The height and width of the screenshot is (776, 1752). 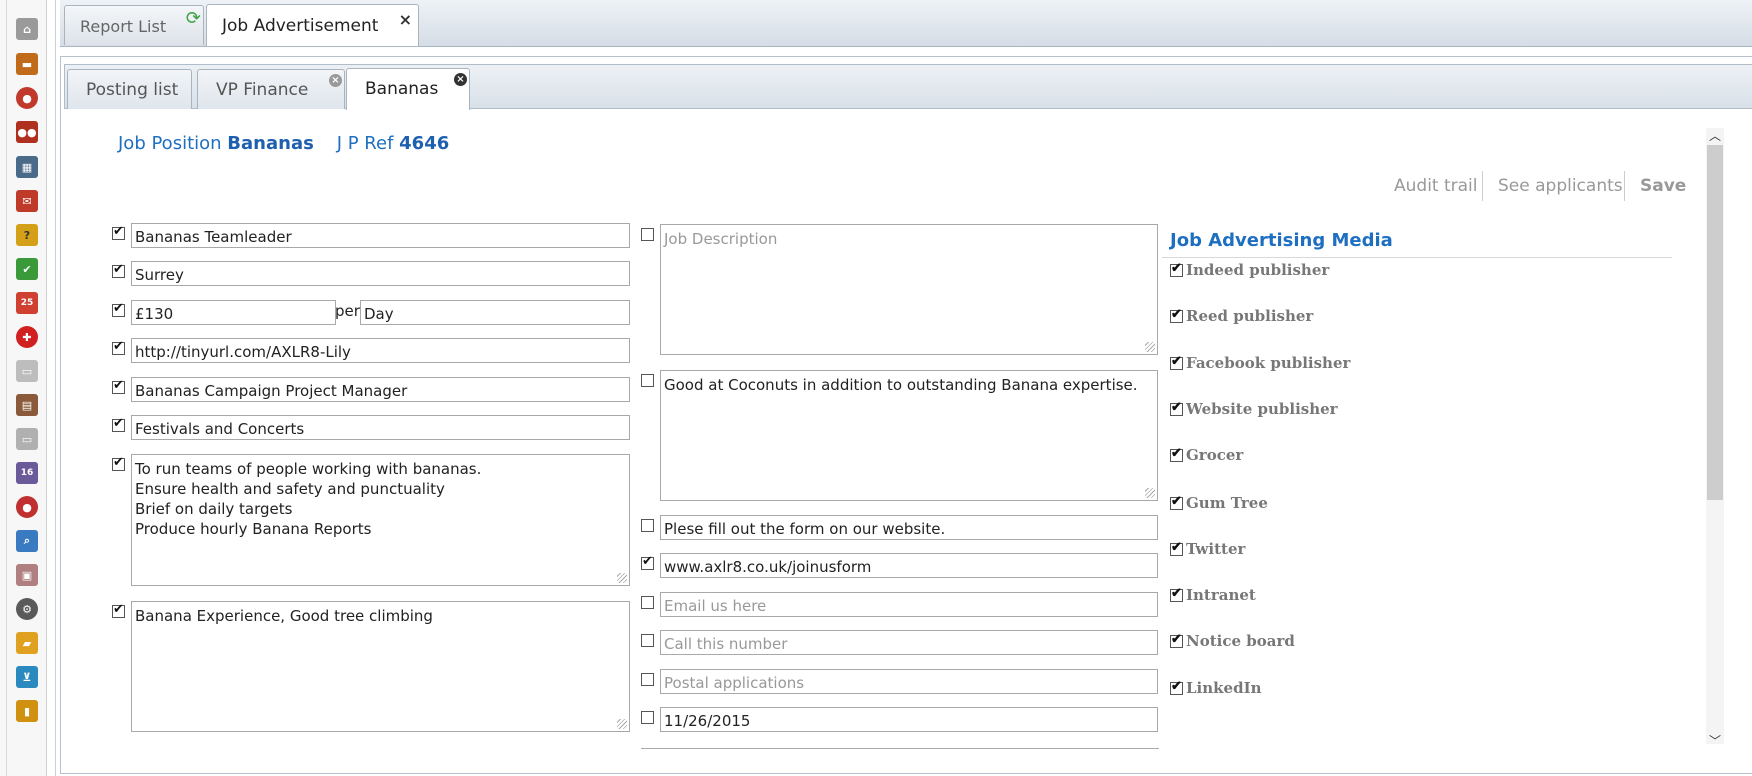 What do you see at coordinates (27, 643) in the screenshot?
I see `open-folder-icon: ▰` at bounding box center [27, 643].